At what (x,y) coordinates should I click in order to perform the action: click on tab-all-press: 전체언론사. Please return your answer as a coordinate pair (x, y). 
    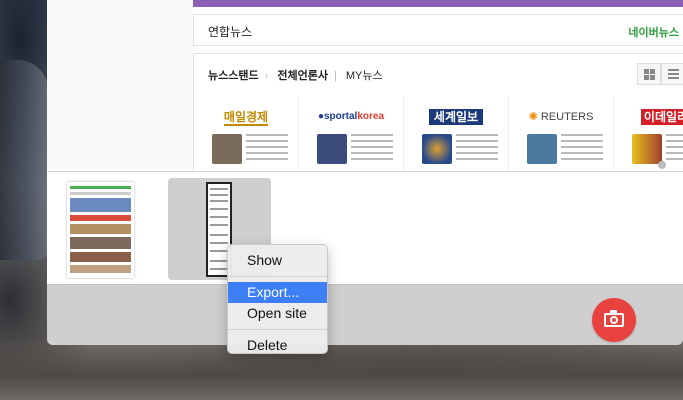
    Looking at the image, I should click on (302, 76).